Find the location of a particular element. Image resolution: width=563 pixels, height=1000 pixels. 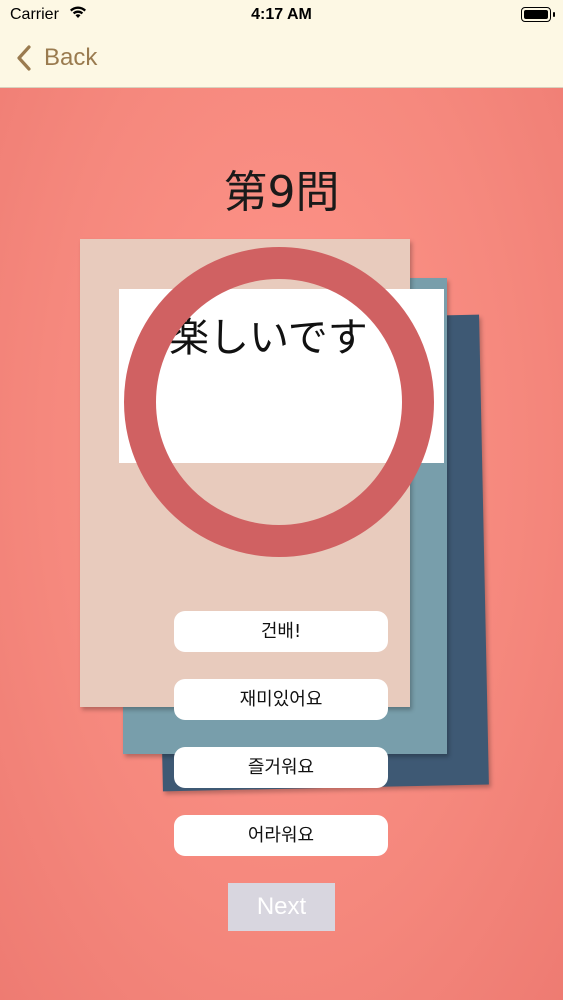

back-button: Back is located at coordinates (55, 58).